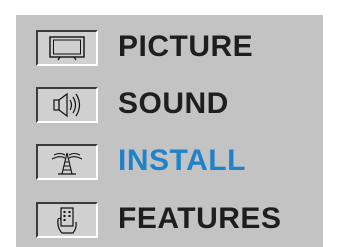 Image resolution: width=339 pixels, height=247 pixels. What do you see at coordinates (67, 105) in the screenshot?
I see `speaker-icon` at bounding box center [67, 105].